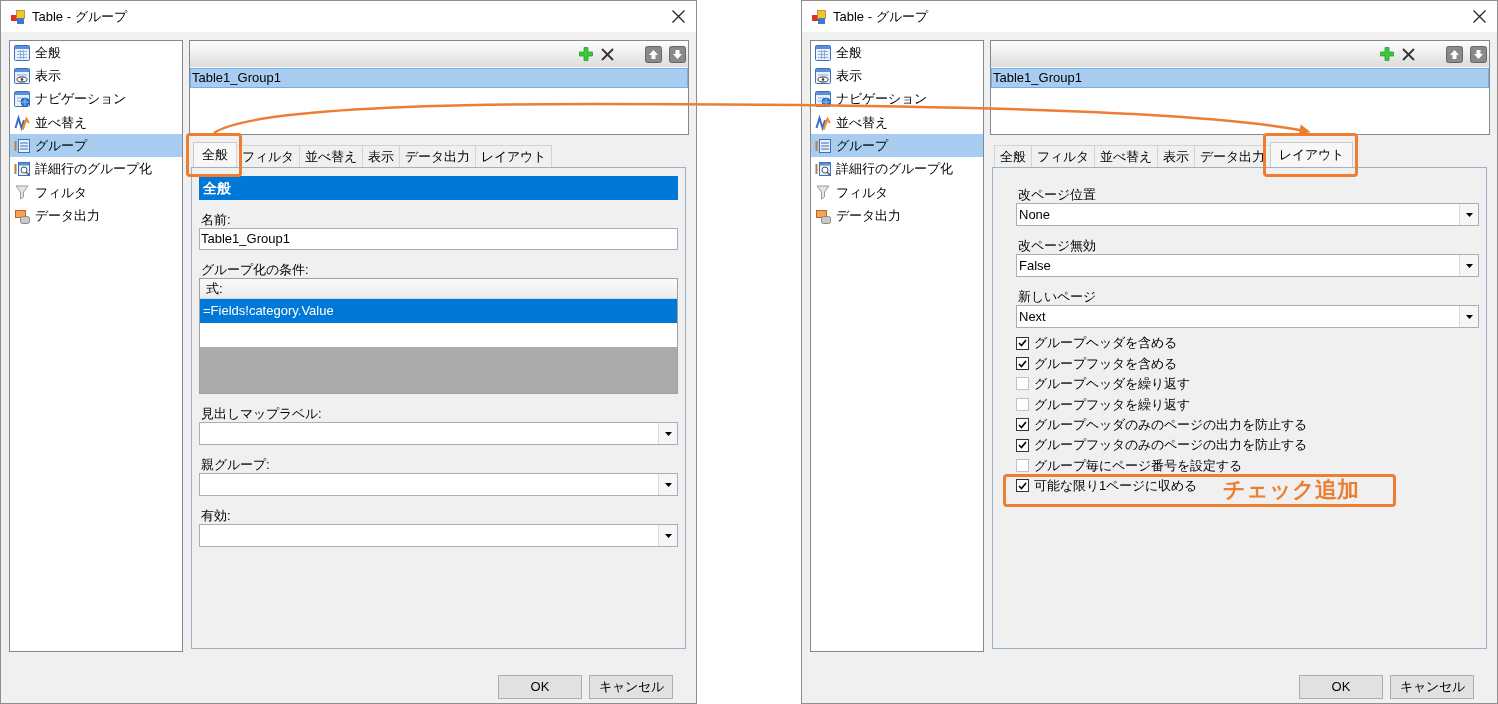  Describe the element at coordinates (1170, 445) in the screenshot. I see `checkbox-label: グループフッタのみのページの出力を防止する` at that location.